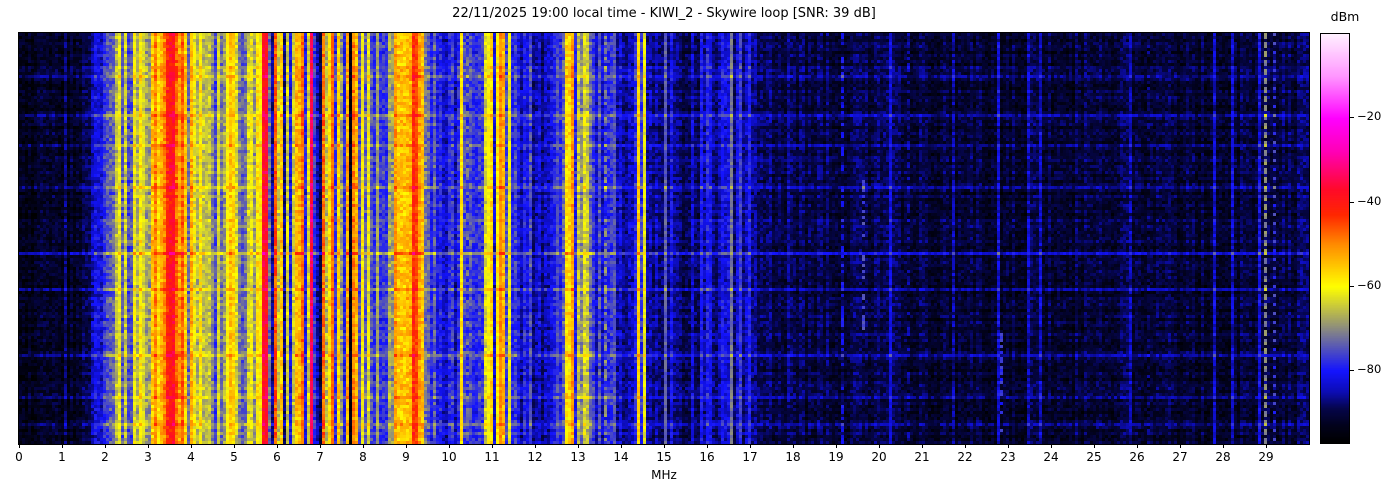  Describe the element at coordinates (664, 475) in the screenshot. I see `x-axis-label: MHz` at that location.